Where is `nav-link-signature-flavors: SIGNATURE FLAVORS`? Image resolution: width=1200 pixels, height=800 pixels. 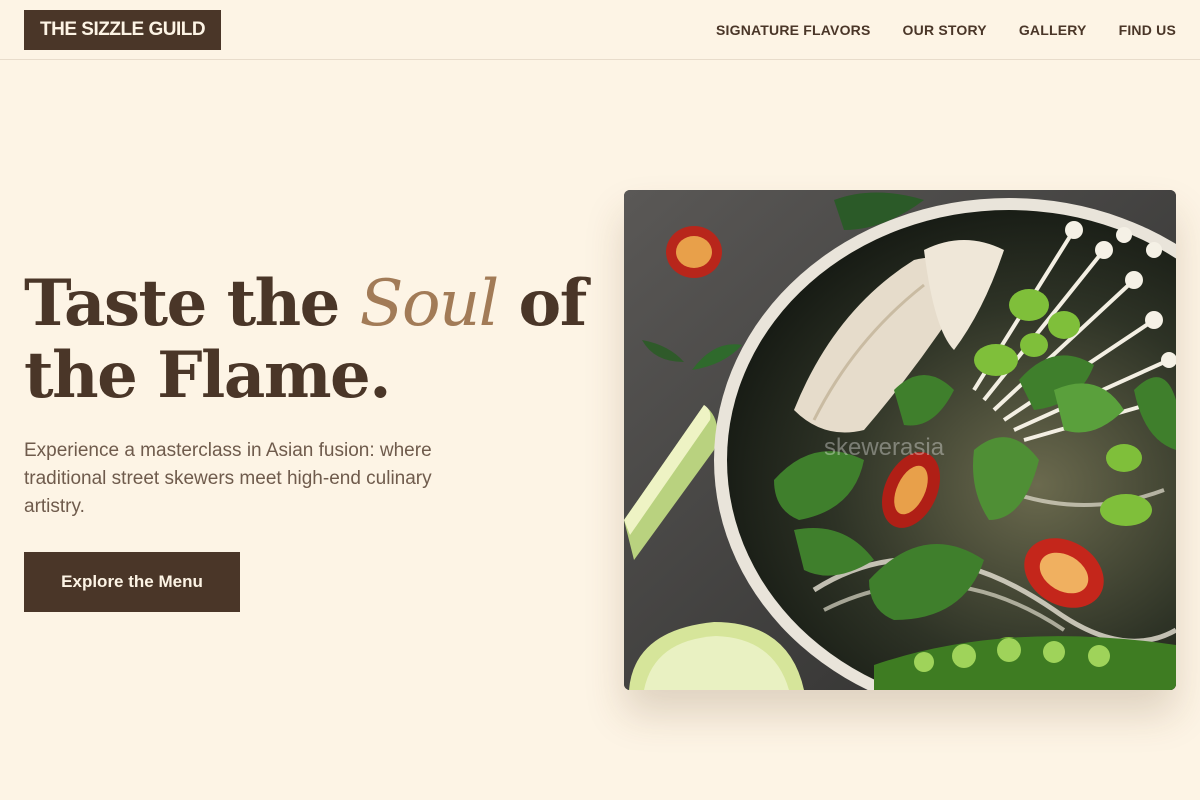
nav-link-signature-flavors: SIGNATURE FLAVORS is located at coordinates (793, 30).